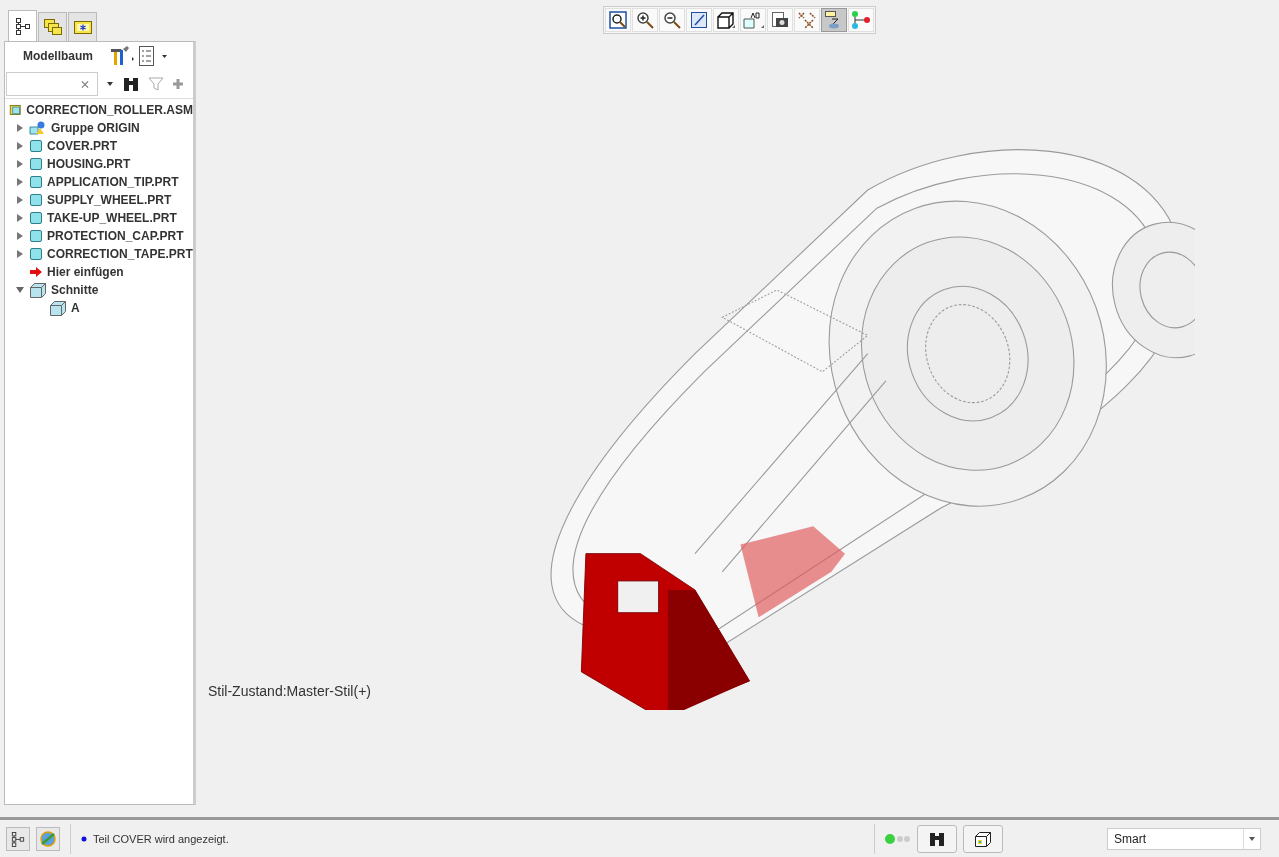 This screenshot has height=857, width=1279. Describe the element at coordinates (75, 308) in the screenshot. I see `tree-item: A` at that location.